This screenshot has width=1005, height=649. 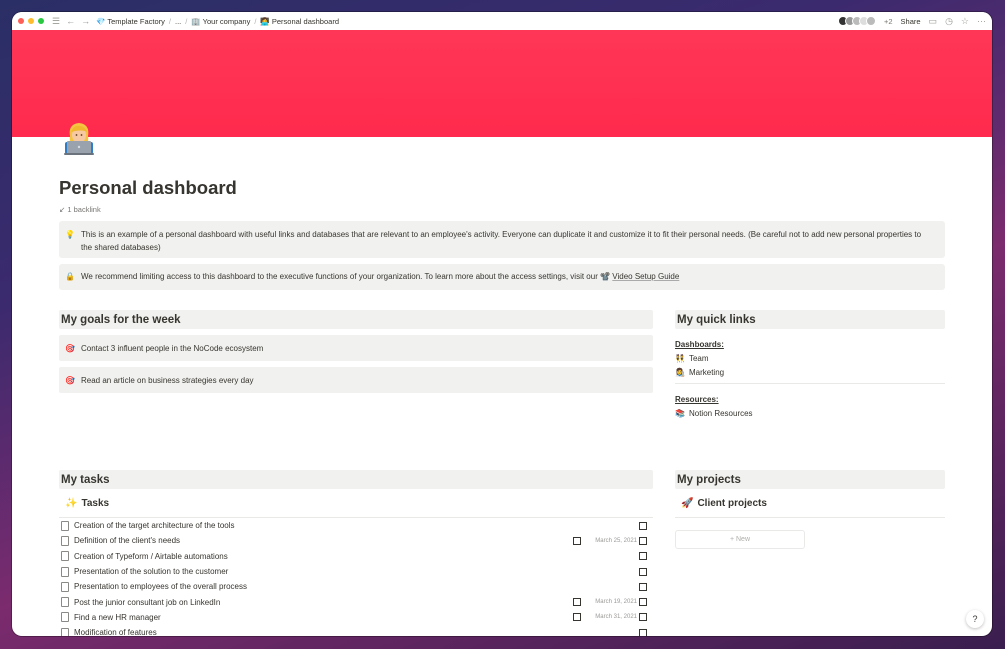 What do you see at coordinates (810, 553) in the screenshot?
I see `projects-column: My projects 🚀 Client projects + New` at bounding box center [810, 553].